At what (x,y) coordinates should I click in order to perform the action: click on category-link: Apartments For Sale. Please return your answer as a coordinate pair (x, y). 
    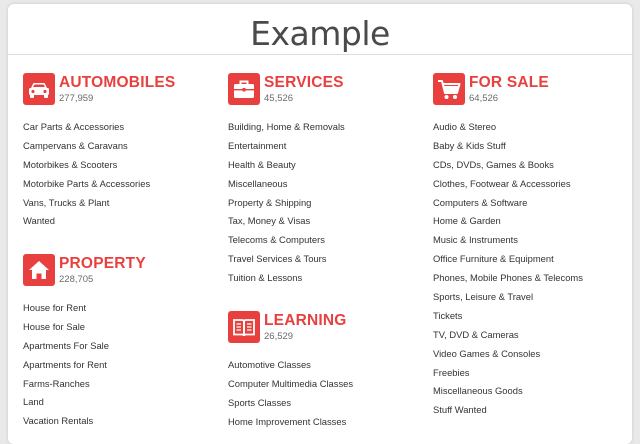
    Looking at the image, I should click on (66, 346).